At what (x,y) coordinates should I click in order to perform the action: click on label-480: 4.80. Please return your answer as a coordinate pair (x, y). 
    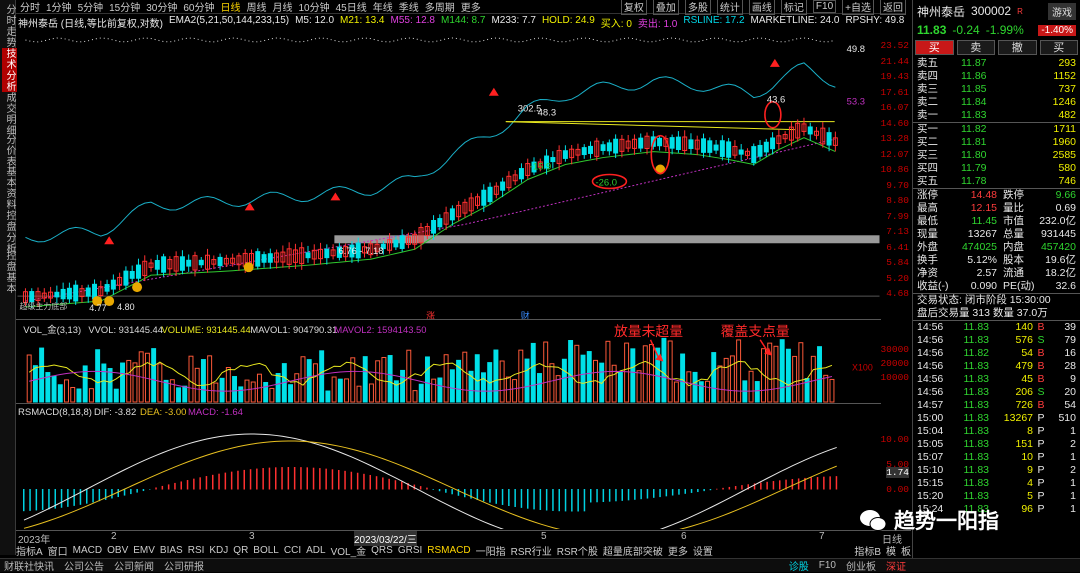
    Looking at the image, I should click on (125, 307).